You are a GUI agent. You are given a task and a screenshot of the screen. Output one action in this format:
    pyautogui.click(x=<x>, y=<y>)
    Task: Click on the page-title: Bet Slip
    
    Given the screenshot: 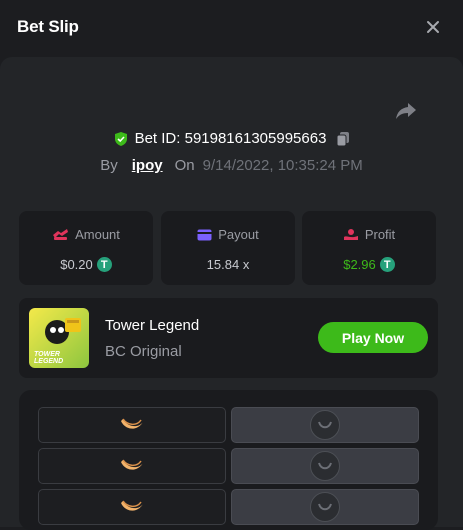 What is the action you would take?
    pyautogui.click(x=48, y=26)
    